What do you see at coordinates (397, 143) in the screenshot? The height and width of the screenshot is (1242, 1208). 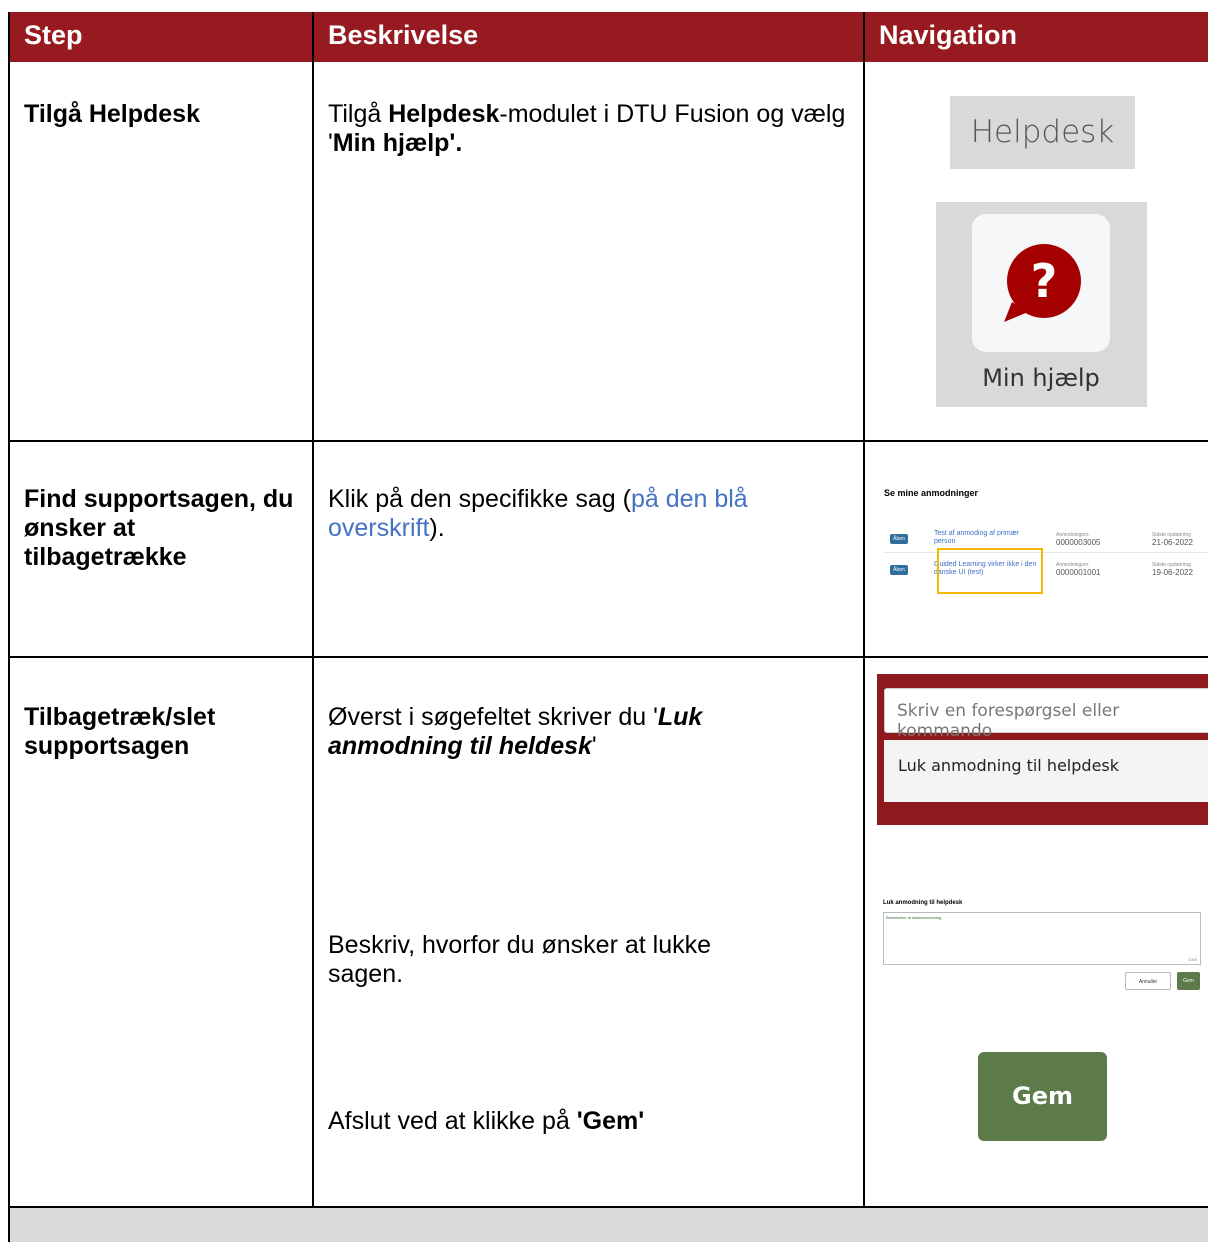 I see `desc-bold-min-hjaelp: Min hjælp'.` at bounding box center [397, 143].